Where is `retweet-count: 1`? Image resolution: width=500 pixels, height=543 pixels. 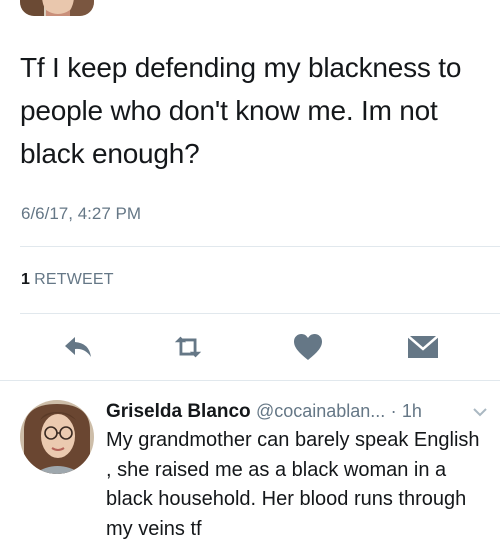
retweet-count: 1 is located at coordinates (26, 279).